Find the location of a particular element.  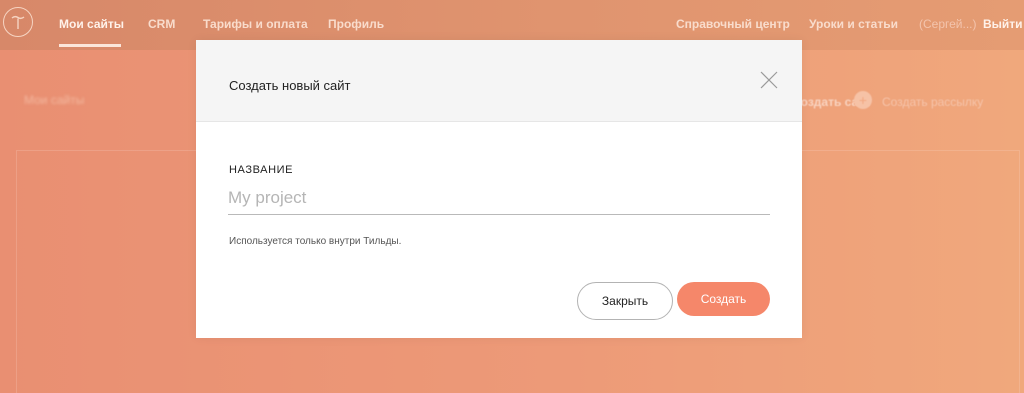

create-mailing-link: Создать рассылку is located at coordinates (932, 102).